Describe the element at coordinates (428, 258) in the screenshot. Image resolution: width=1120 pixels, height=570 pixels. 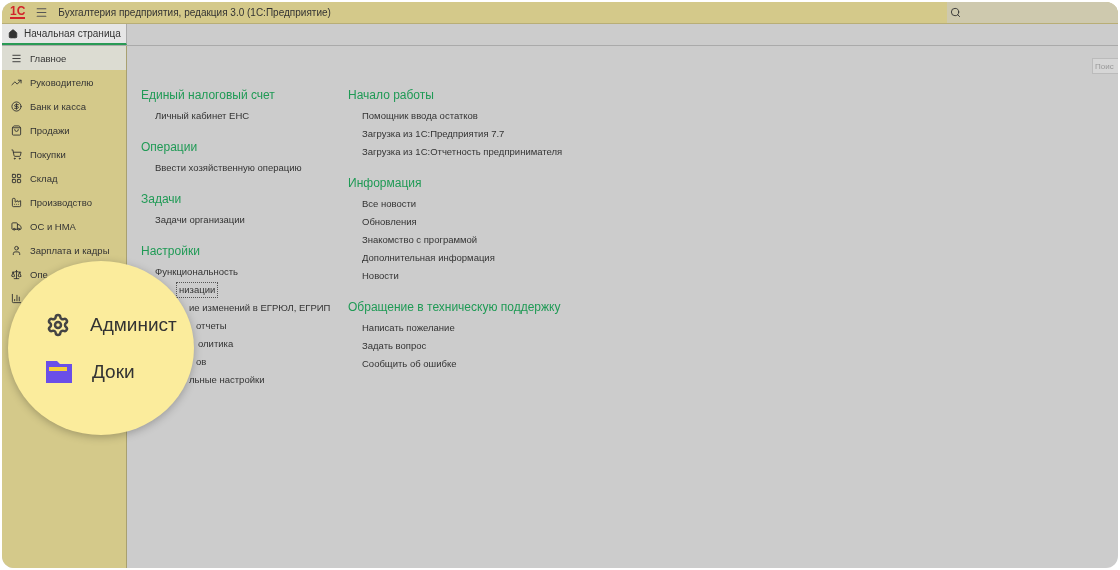
I see `link: Дополнительная информация` at that location.